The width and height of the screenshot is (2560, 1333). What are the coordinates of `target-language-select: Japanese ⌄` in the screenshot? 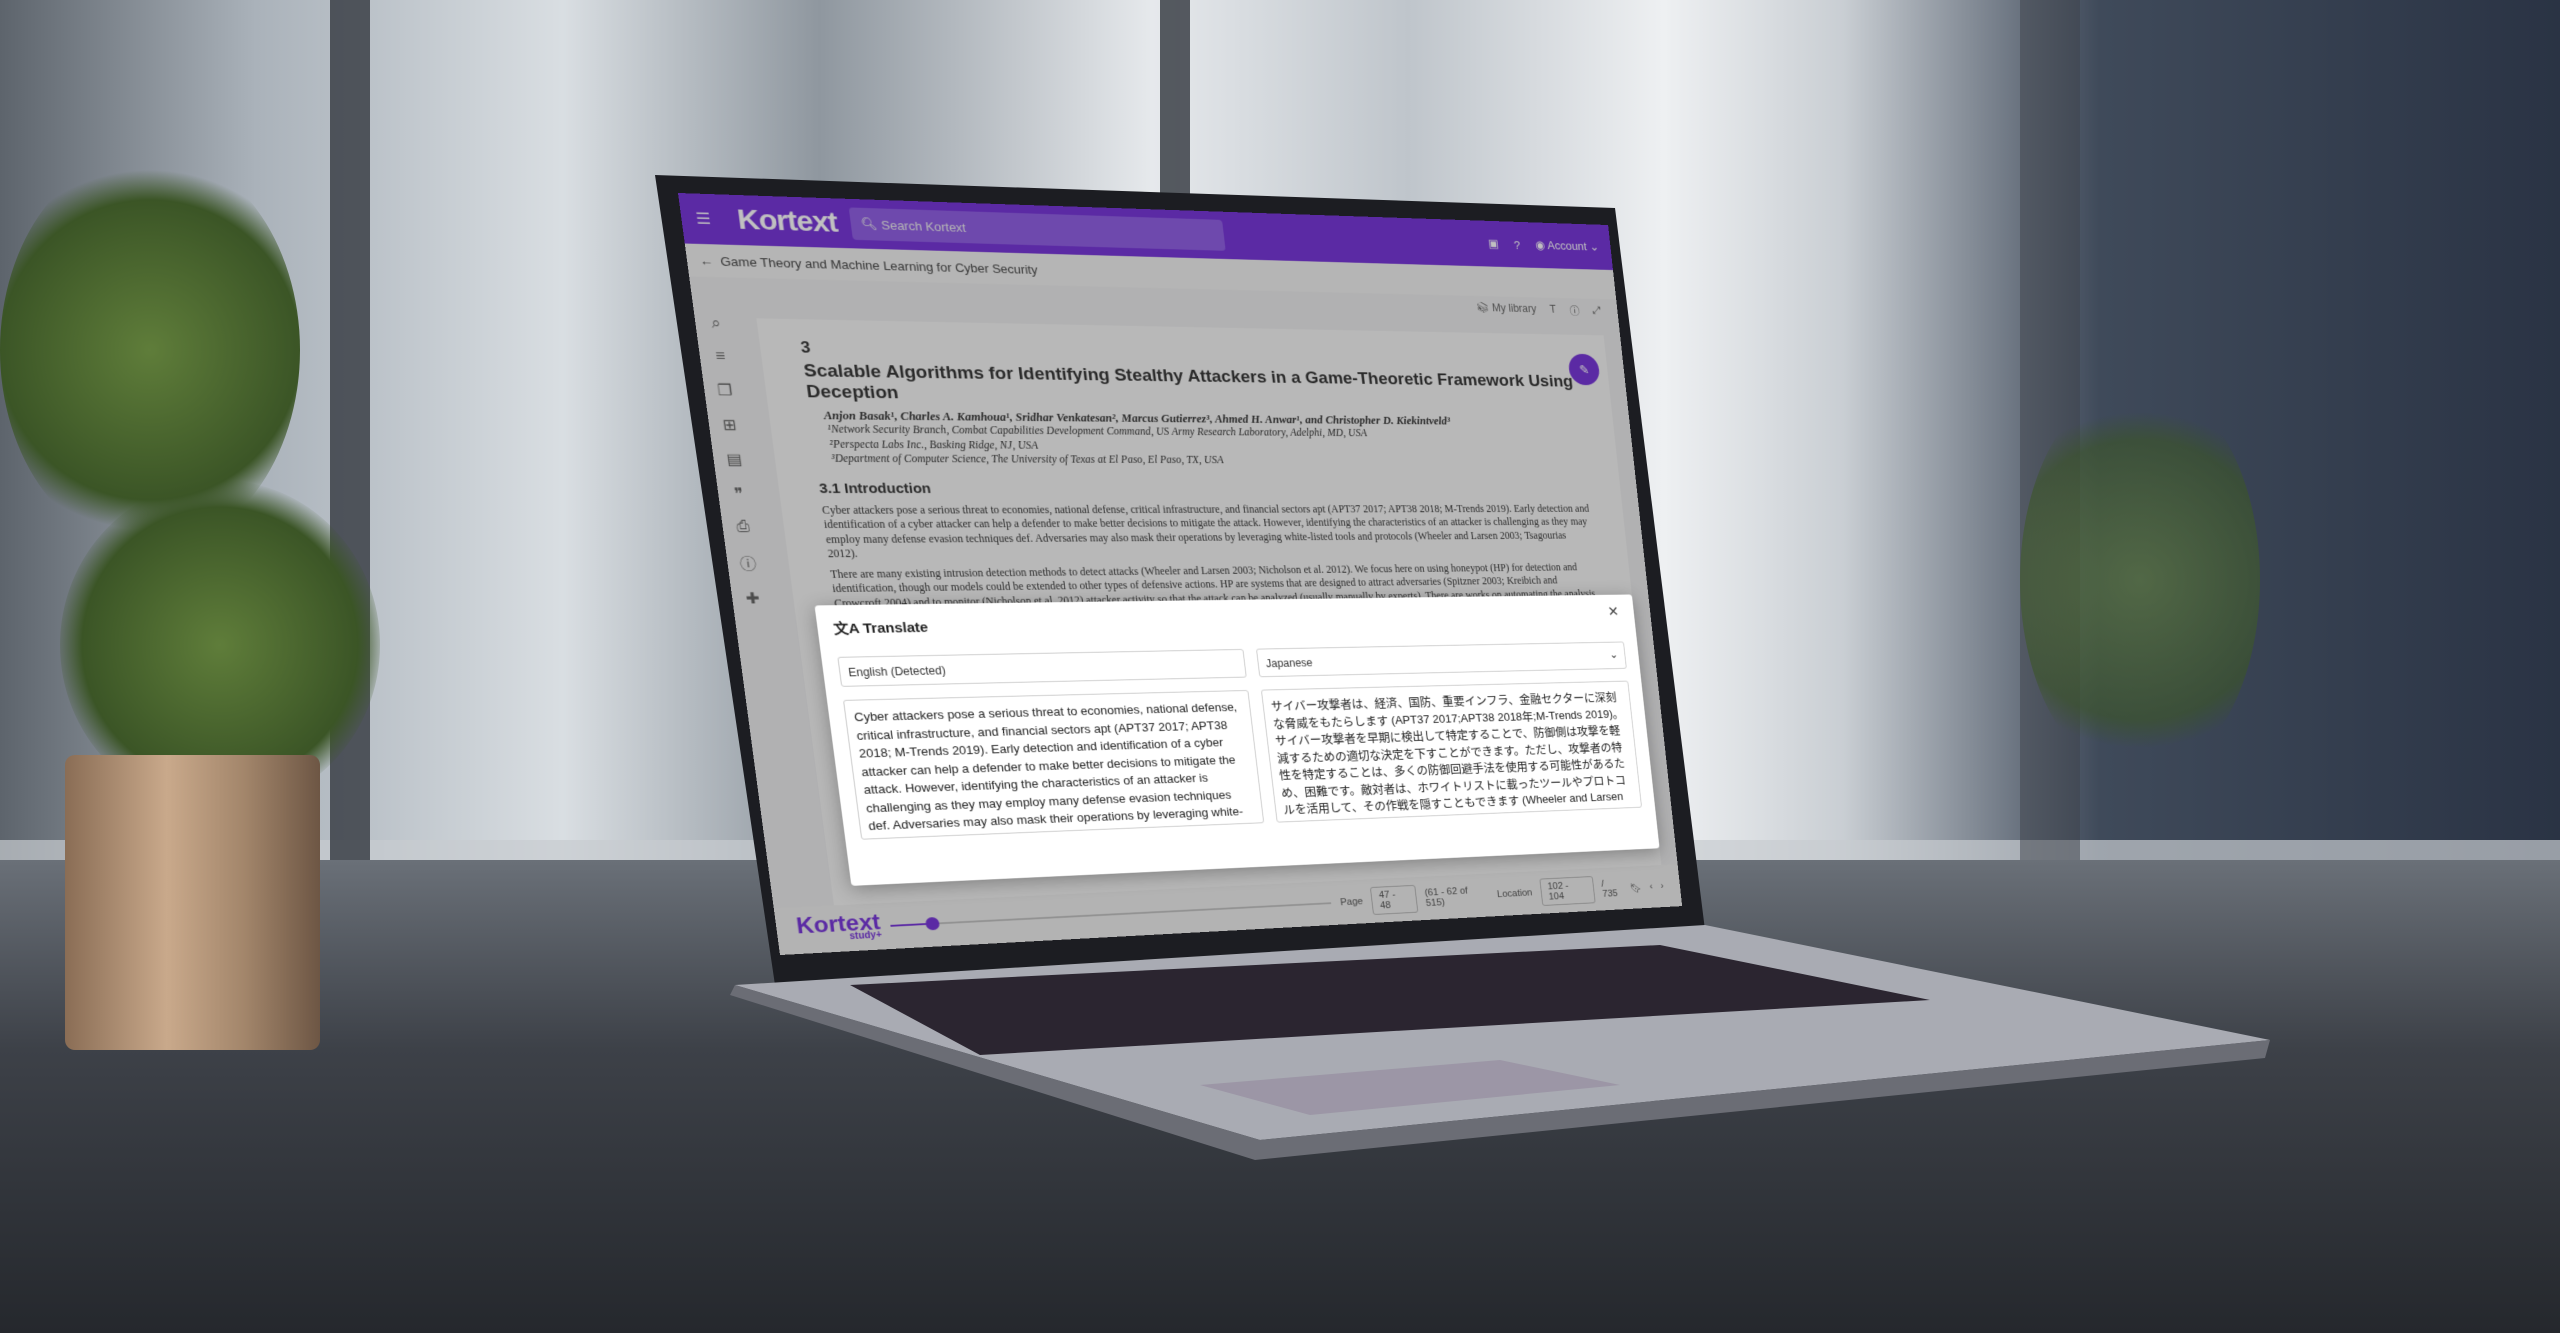 It's located at (1441, 660).